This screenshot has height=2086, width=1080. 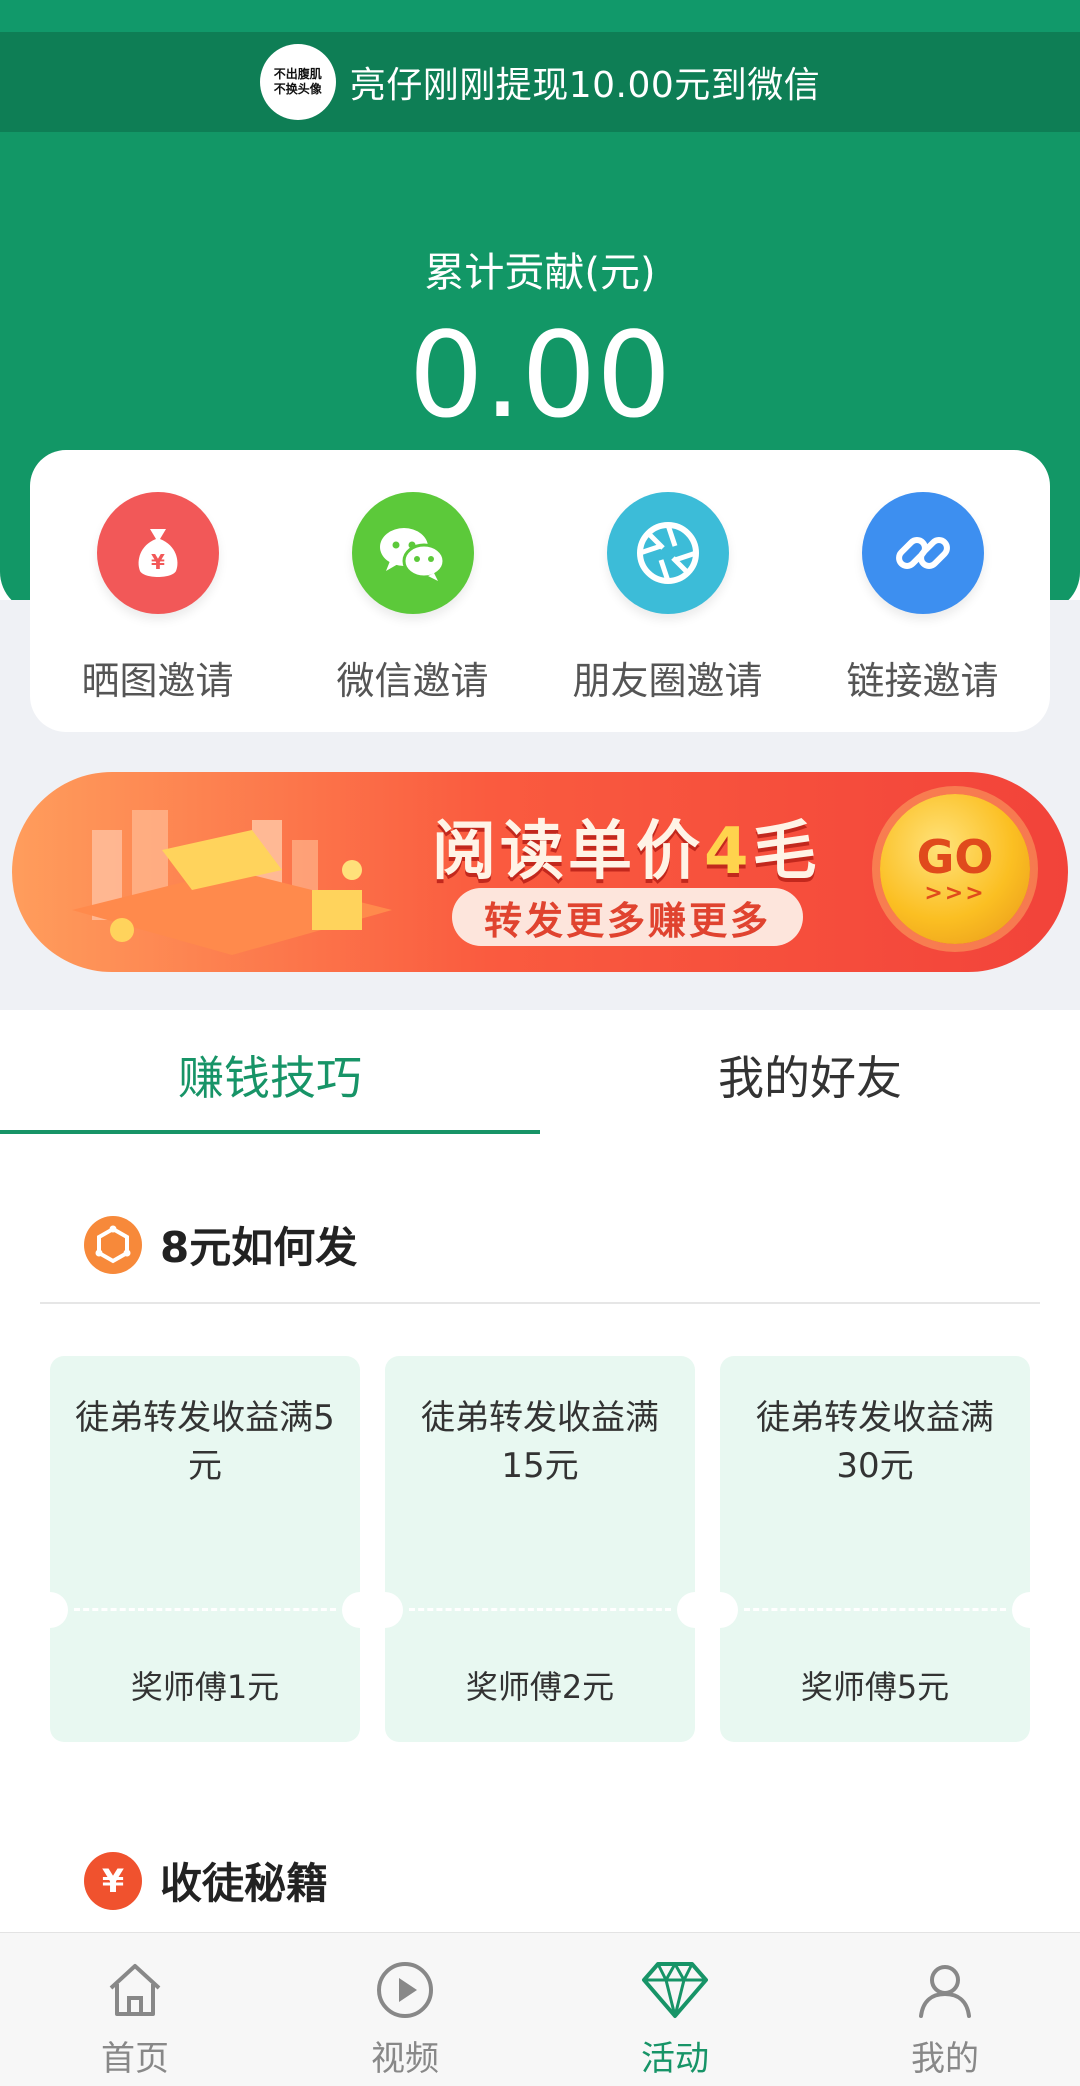 What do you see at coordinates (540, 16) in the screenshot?
I see `status-bar` at bounding box center [540, 16].